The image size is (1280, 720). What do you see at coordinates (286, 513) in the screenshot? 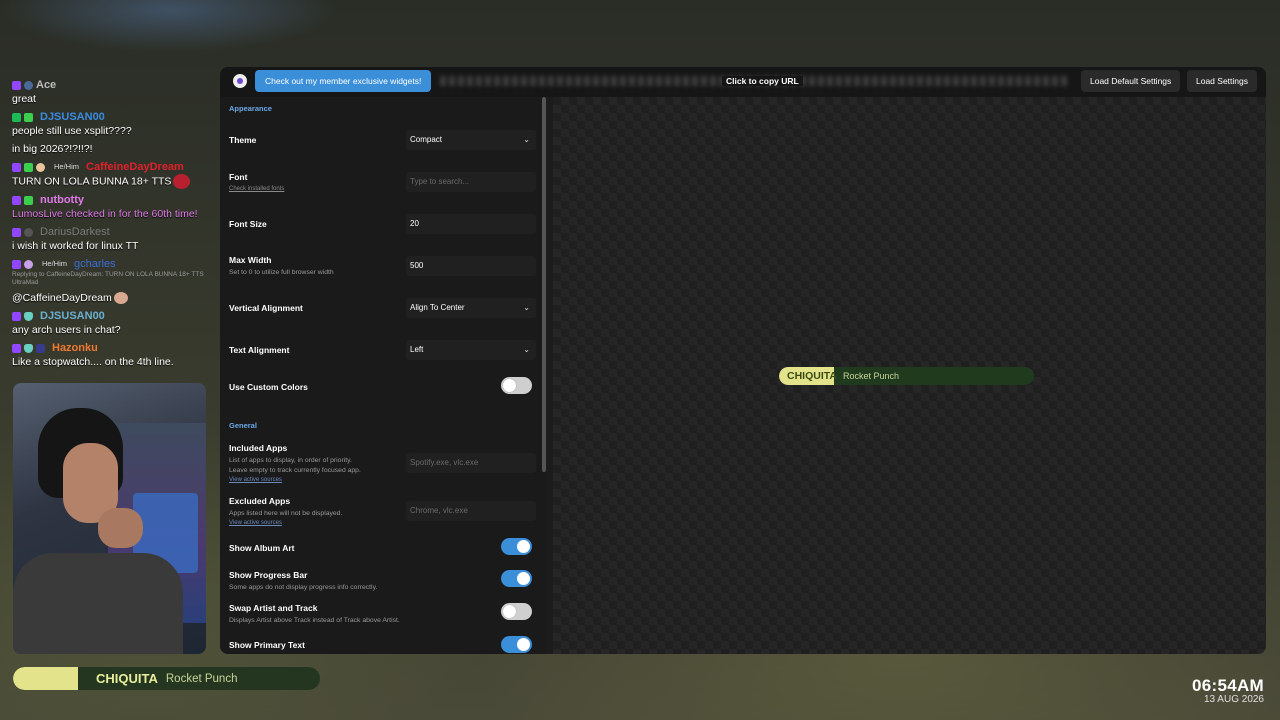
I see `excluded-apps-hint: Apps listed here will not be displayed.` at bounding box center [286, 513].